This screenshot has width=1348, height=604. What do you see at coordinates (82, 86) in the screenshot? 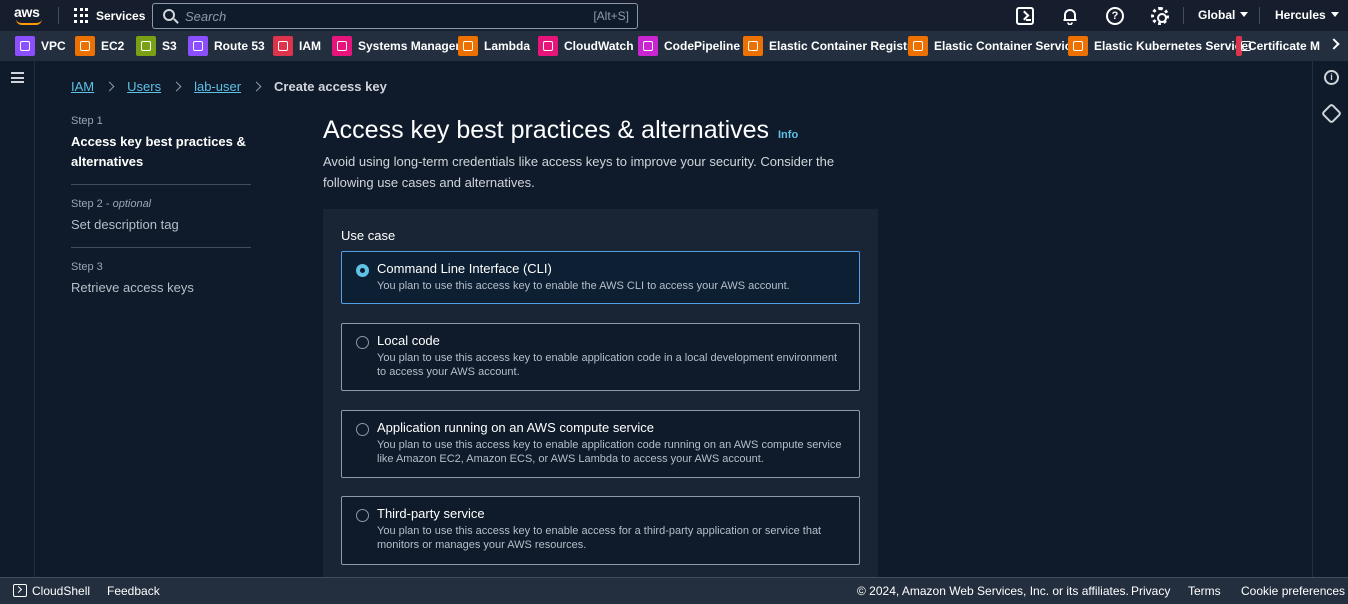
I see `breadcrumb-iam: IAM` at bounding box center [82, 86].